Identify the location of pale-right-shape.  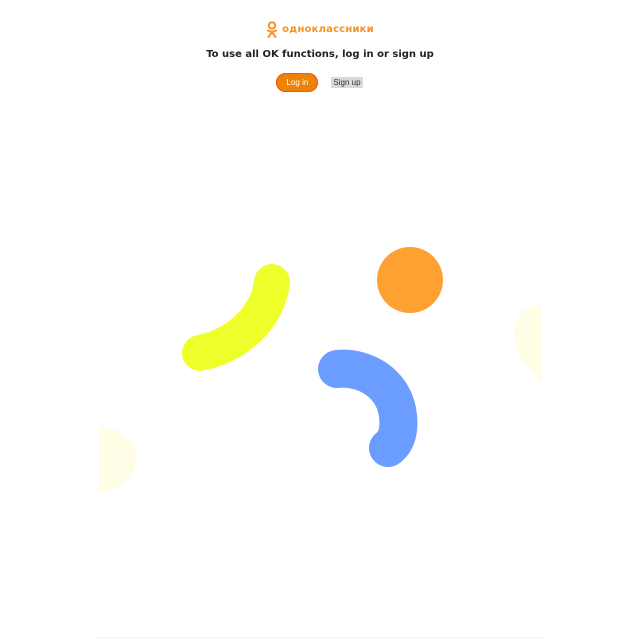
(527, 344).